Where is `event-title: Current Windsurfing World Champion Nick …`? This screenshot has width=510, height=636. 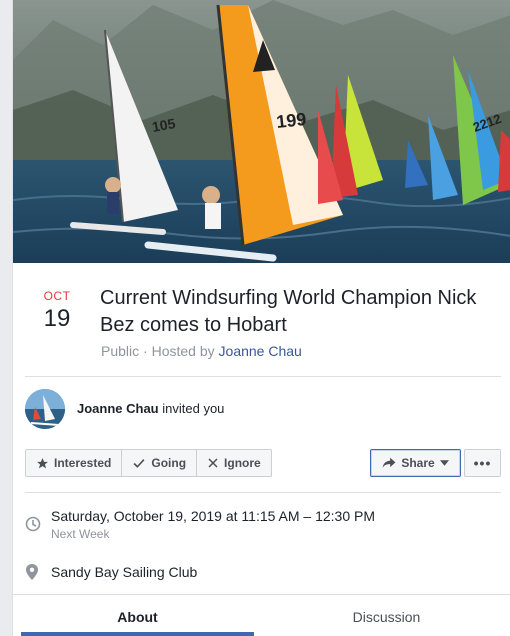 event-title: Current Windsurfing World Champion Nick … is located at coordinates (288, 311).